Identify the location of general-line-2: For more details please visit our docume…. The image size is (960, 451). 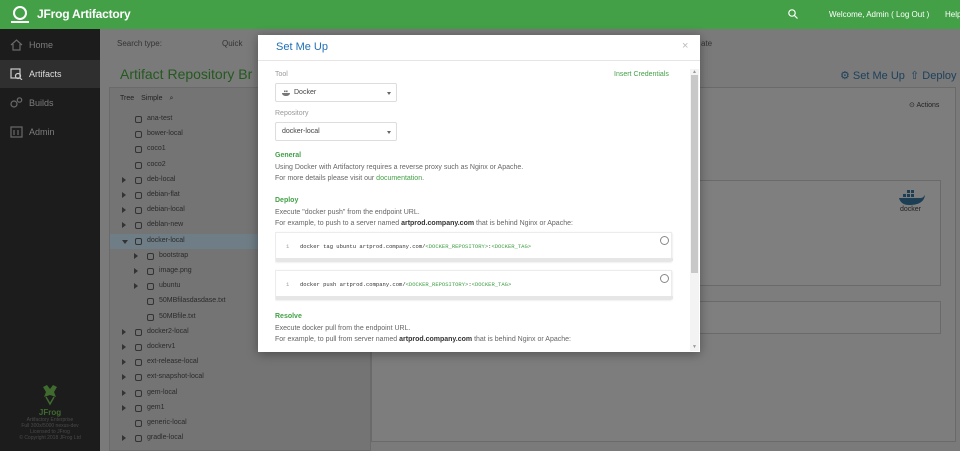
(480, 178).